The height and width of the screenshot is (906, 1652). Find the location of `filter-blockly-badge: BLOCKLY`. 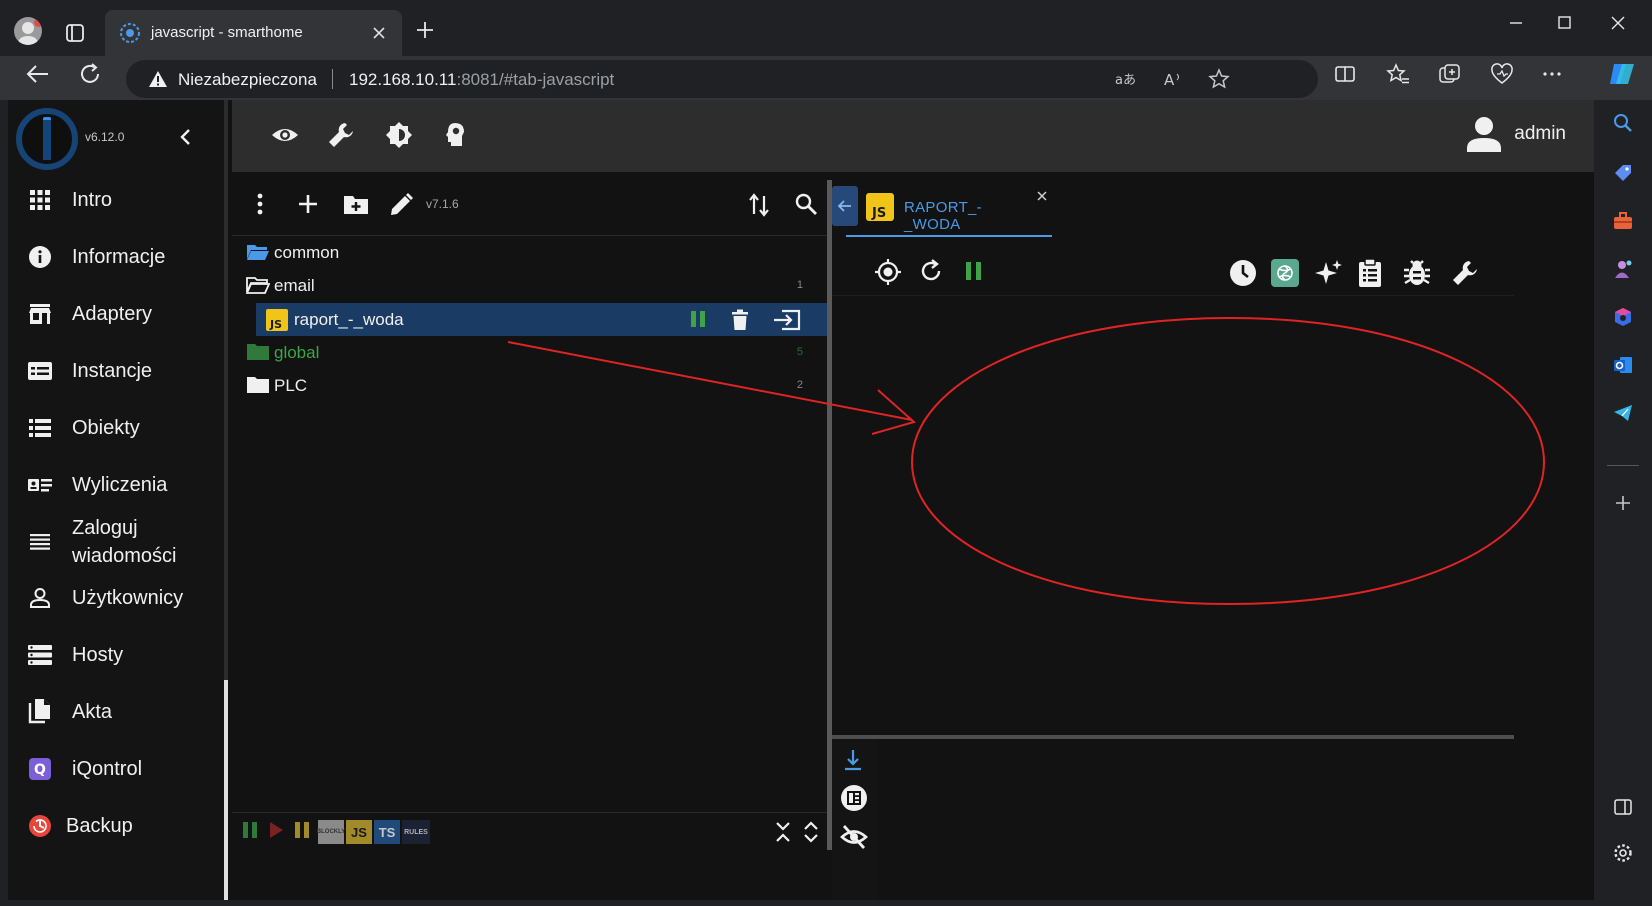

filter-blockly-badge: BLOCKLY is located at coordinates (331, 832).